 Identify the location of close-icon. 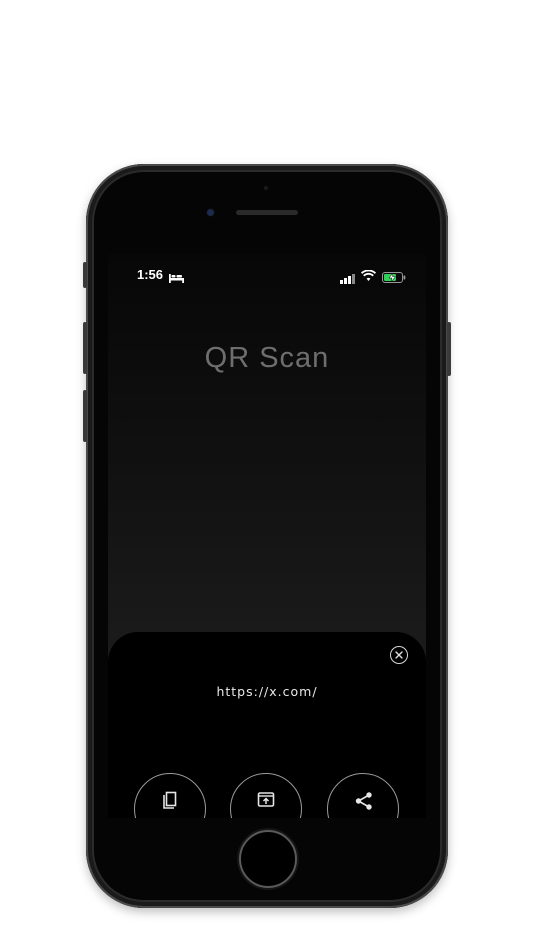
(399, 655).